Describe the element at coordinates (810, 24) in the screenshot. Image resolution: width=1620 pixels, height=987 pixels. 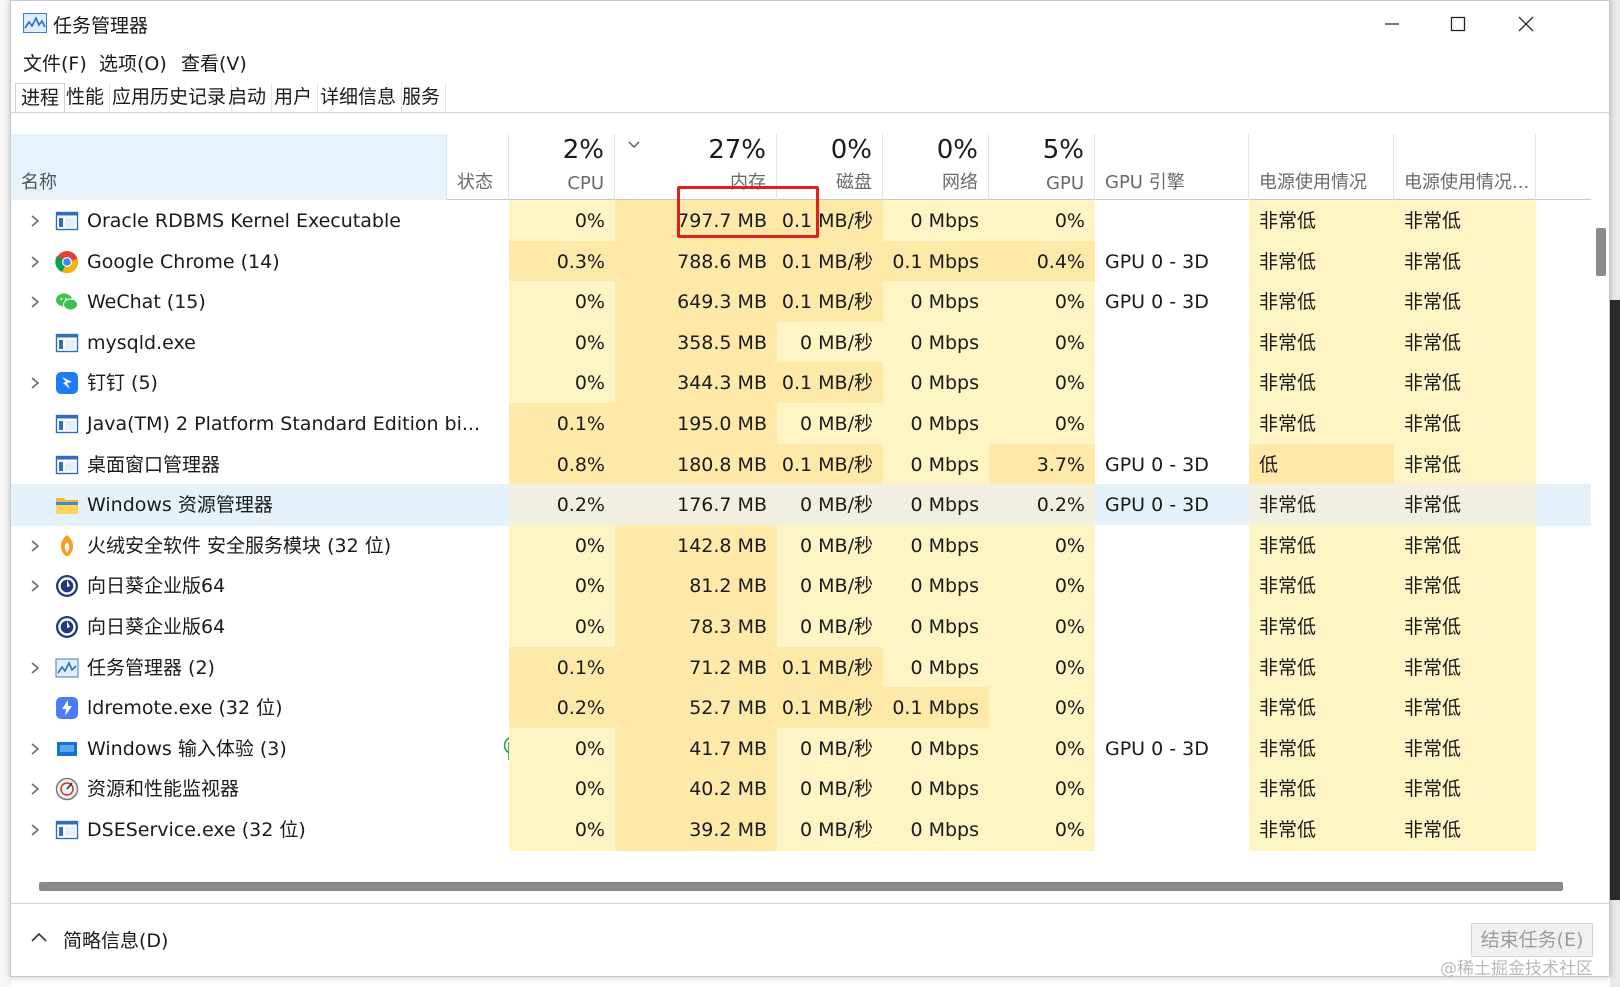
I see `title-bar: 任务管理器` at that location.